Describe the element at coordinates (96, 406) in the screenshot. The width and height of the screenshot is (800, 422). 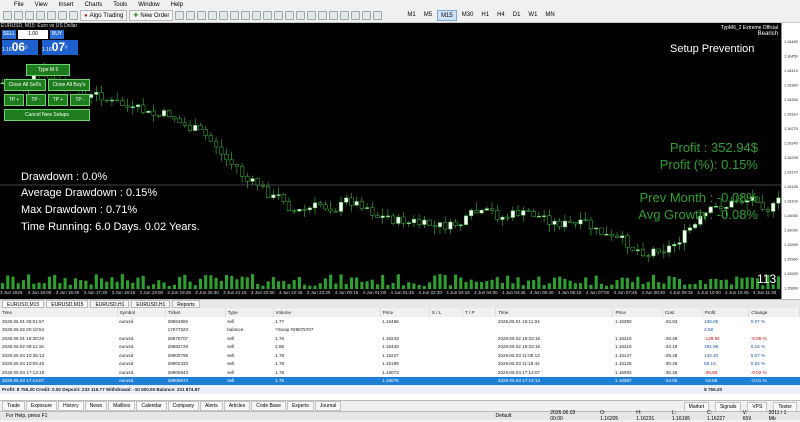
I see `toolbox-tab-news: News` at that location.